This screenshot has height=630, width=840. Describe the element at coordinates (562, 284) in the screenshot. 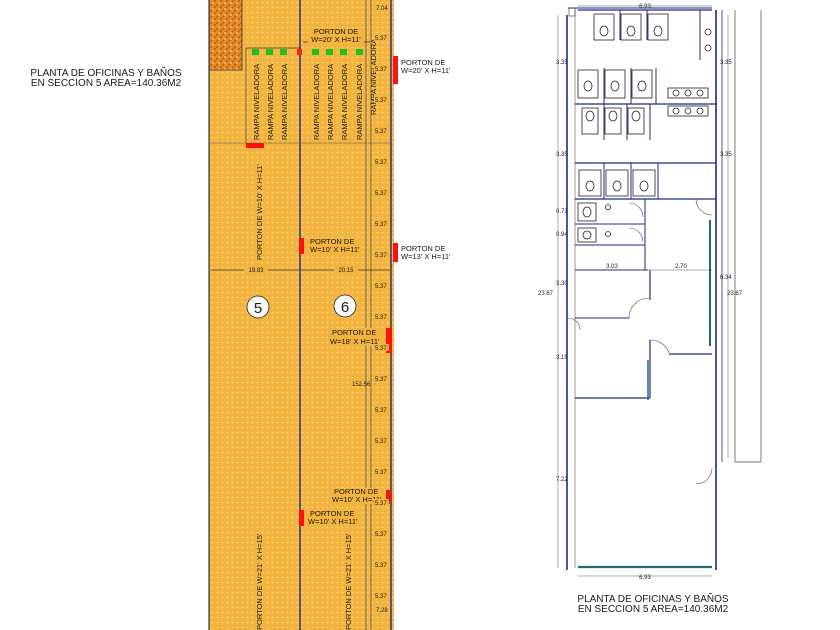

I see `dim-left-4: 3.30` at that location.